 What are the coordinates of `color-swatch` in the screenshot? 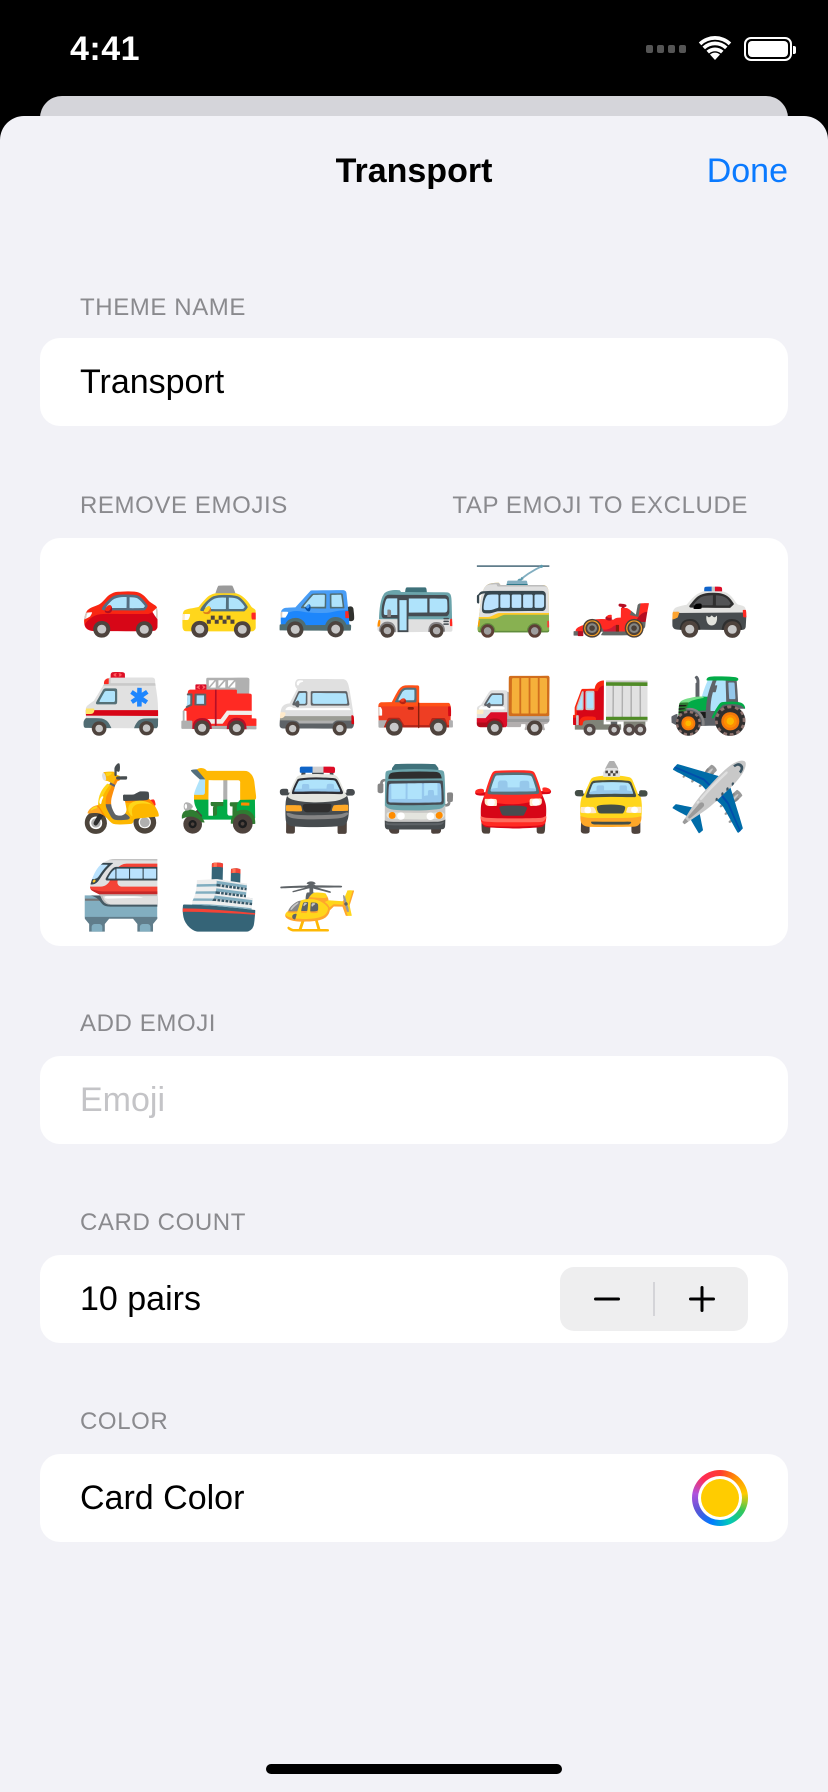 It's located at (720, 1498).